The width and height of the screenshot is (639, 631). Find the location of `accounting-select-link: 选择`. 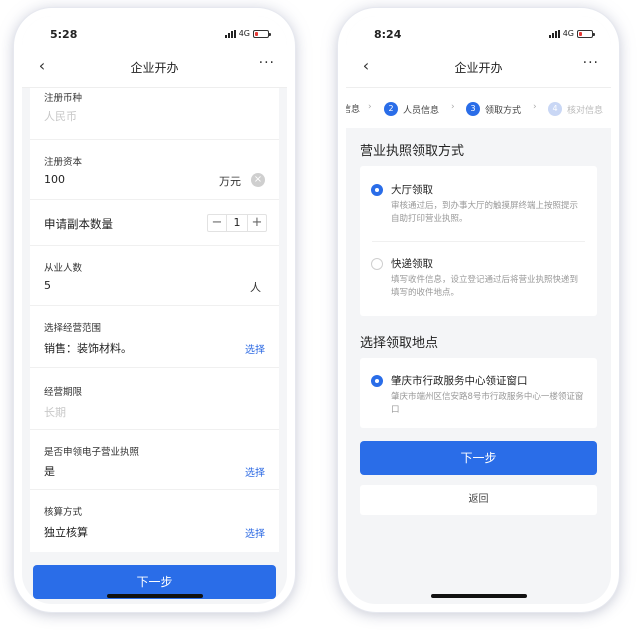

accounting-select-link: 选择 is located at coordinates (255, 532).